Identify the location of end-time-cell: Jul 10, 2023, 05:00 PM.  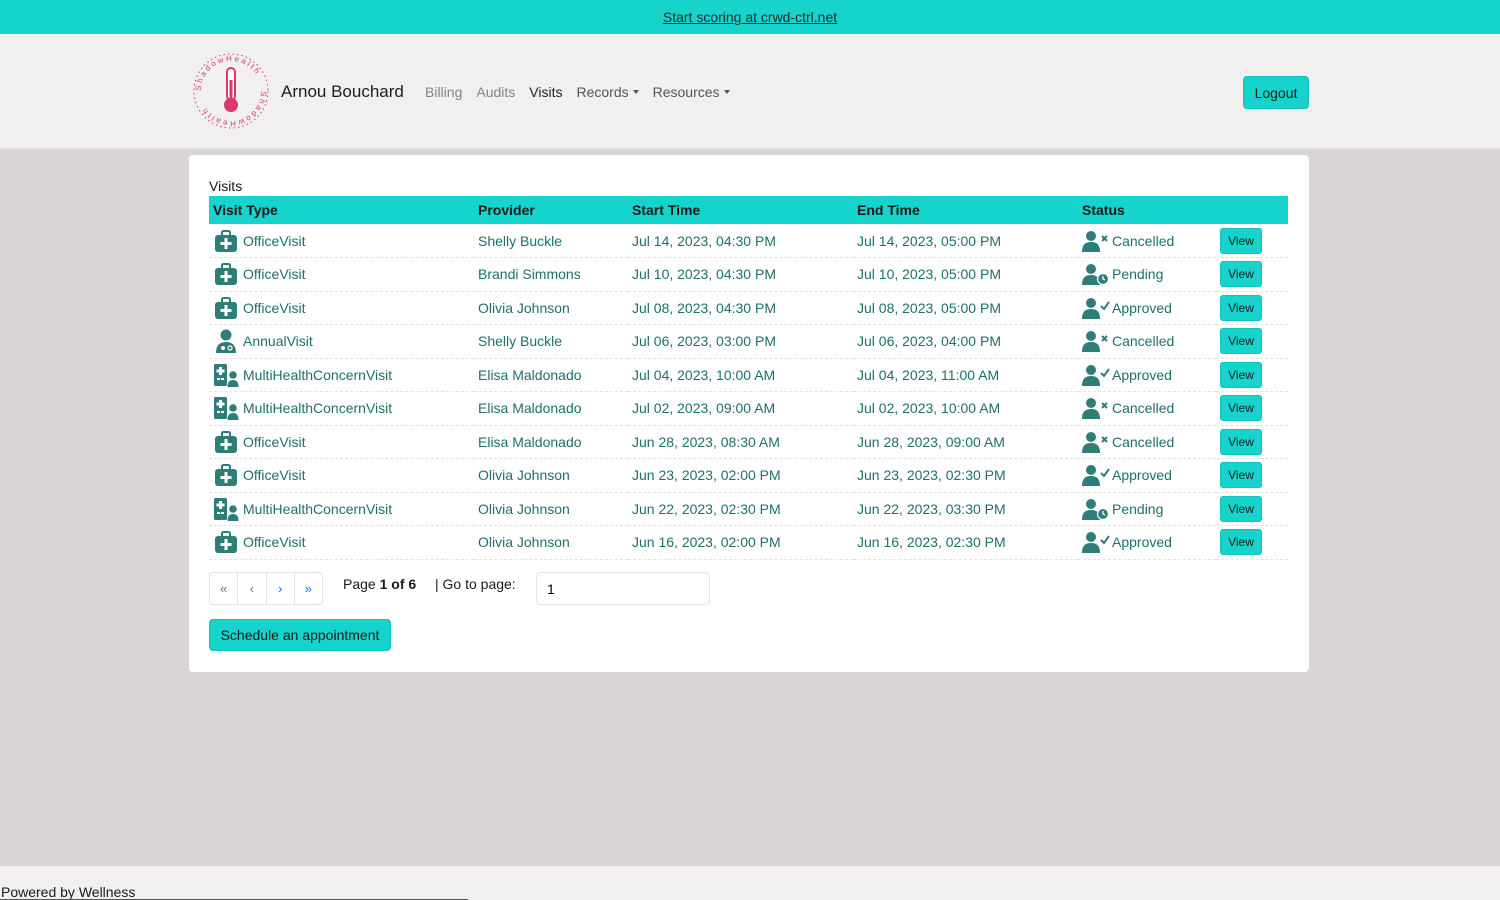
(929, 274).